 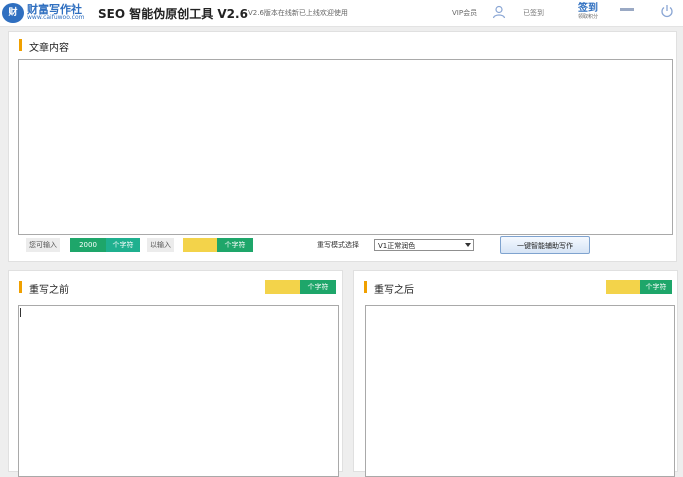 I want to click on mode-label: 重写模式选择, so click(x=338, y=245).